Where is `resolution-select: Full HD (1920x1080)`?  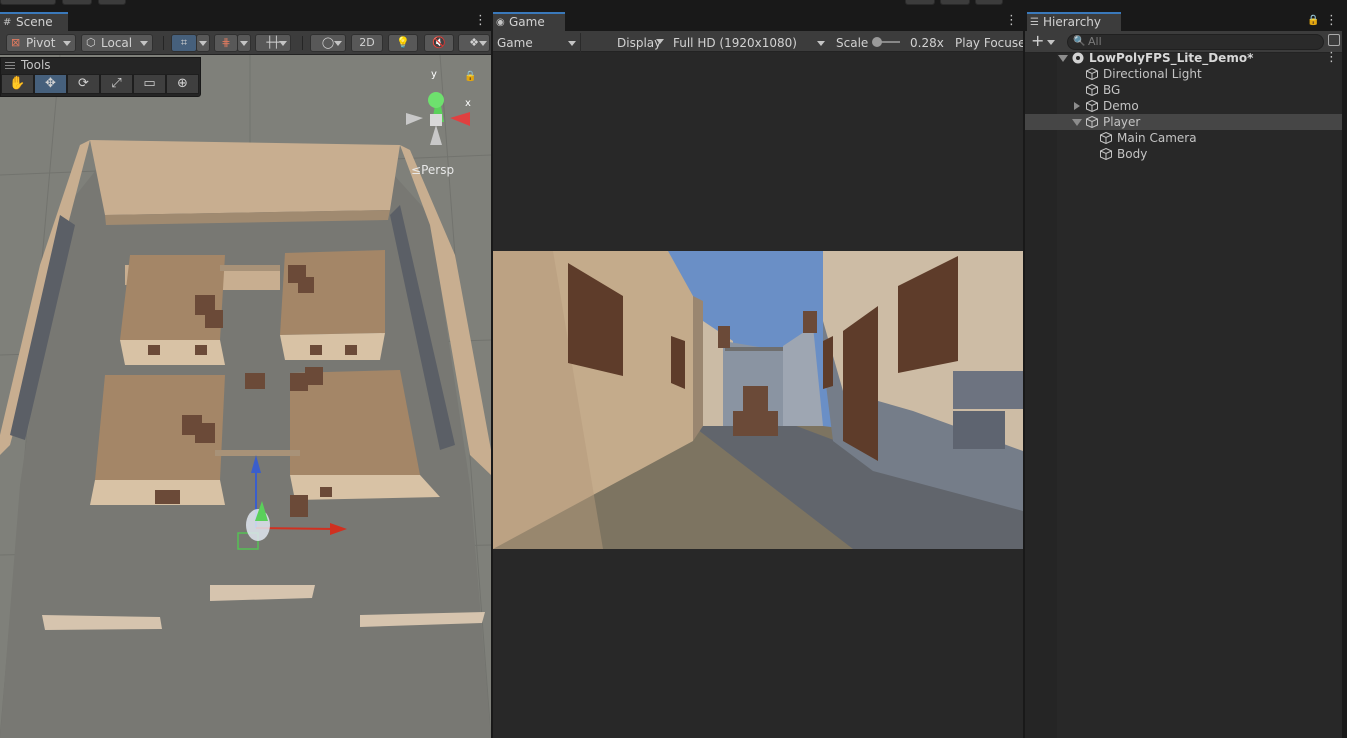
resolution-select: Full HD (1920x1080) is located at coordinates (749, 43).